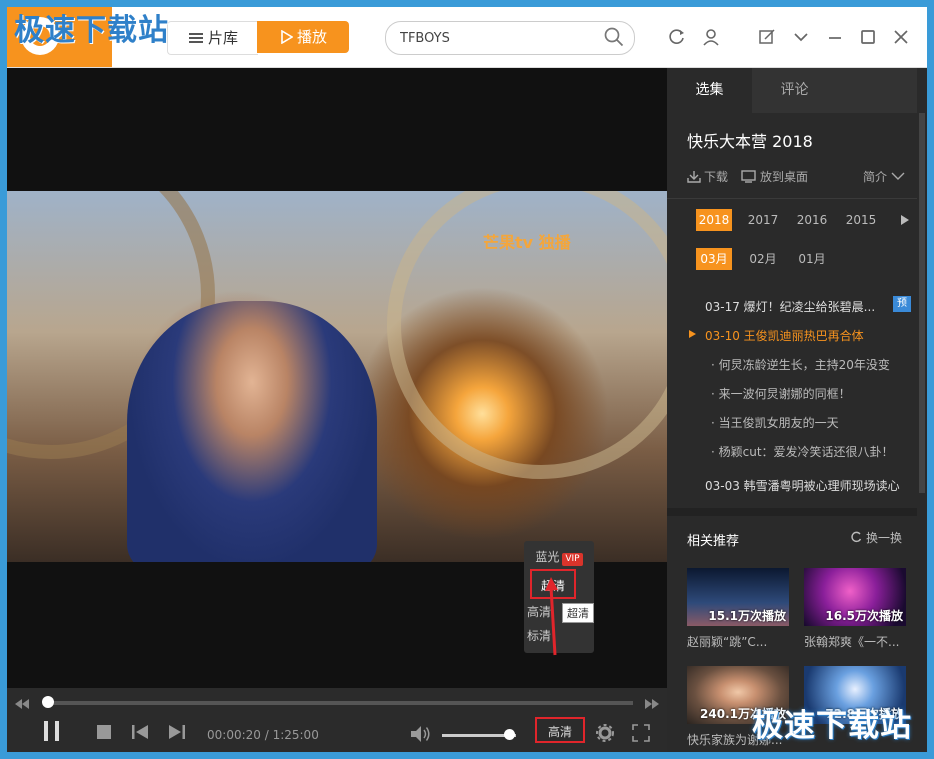 The width and height of the screenshot is (934, 759). Describe the element at coordinates (875, 177) in the screenshot. I see `intro-label: 简介` at that location.